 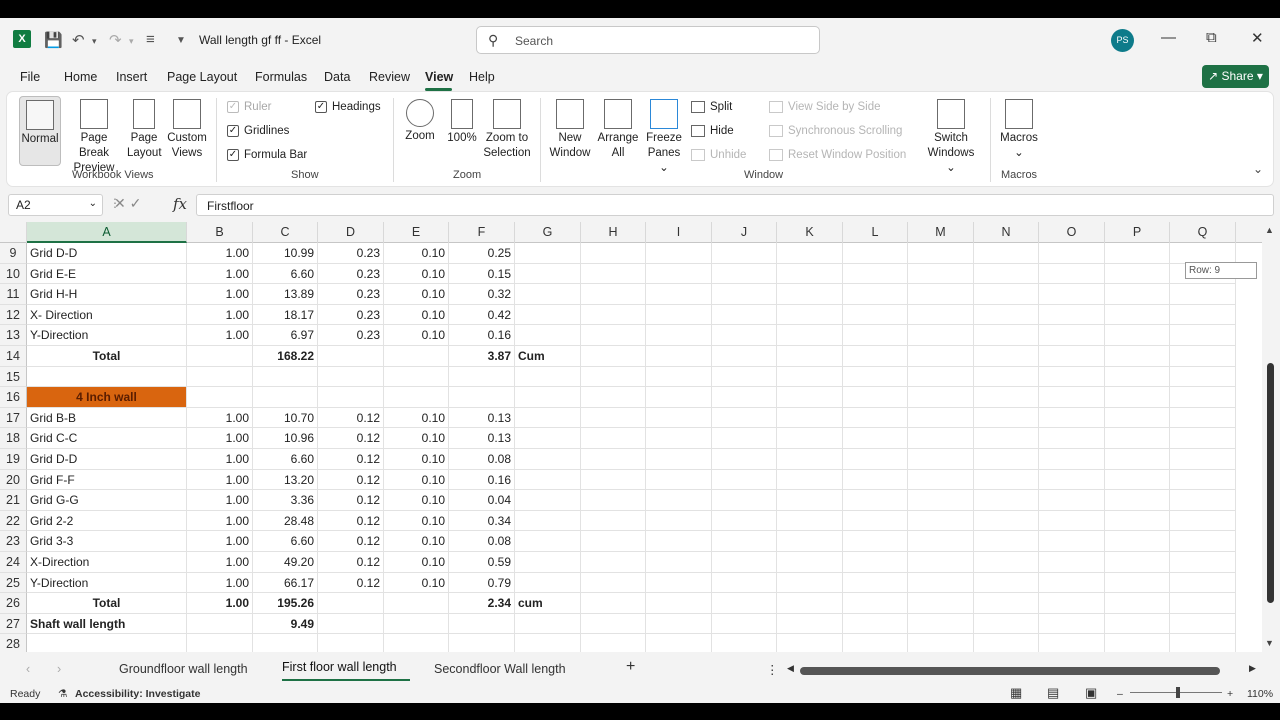 What do you see at coordinates (507, 130) in the screenshot?
I see `zoom-to-selection-button: Zoom to Selection` at bounding box center [507, 130].